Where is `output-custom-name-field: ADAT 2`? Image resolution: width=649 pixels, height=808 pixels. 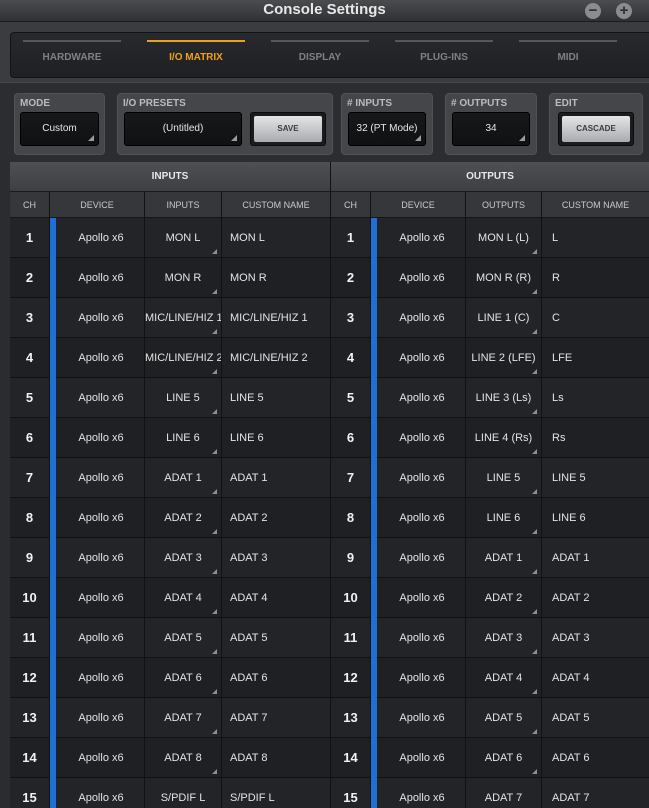
output-custom-name-field: ADAT 2 is located at coordinates (595, 598).